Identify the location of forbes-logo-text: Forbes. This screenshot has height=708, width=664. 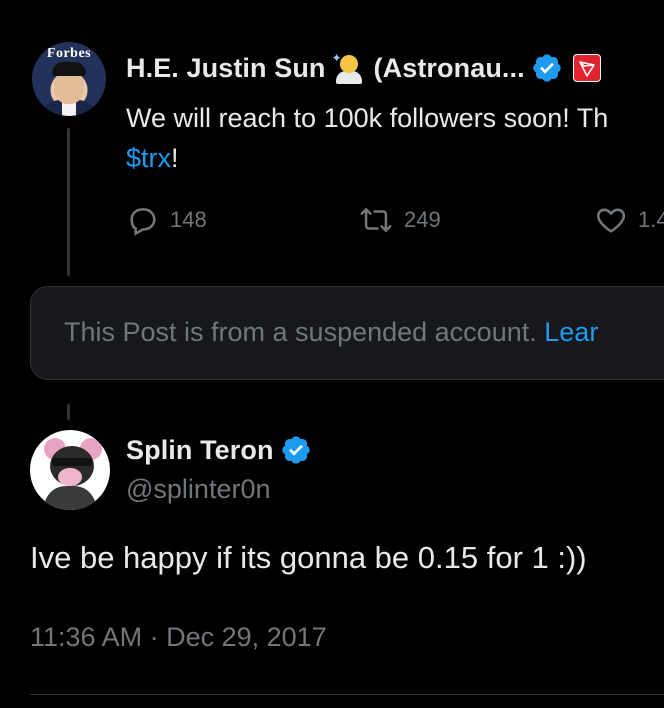
(69, 53).